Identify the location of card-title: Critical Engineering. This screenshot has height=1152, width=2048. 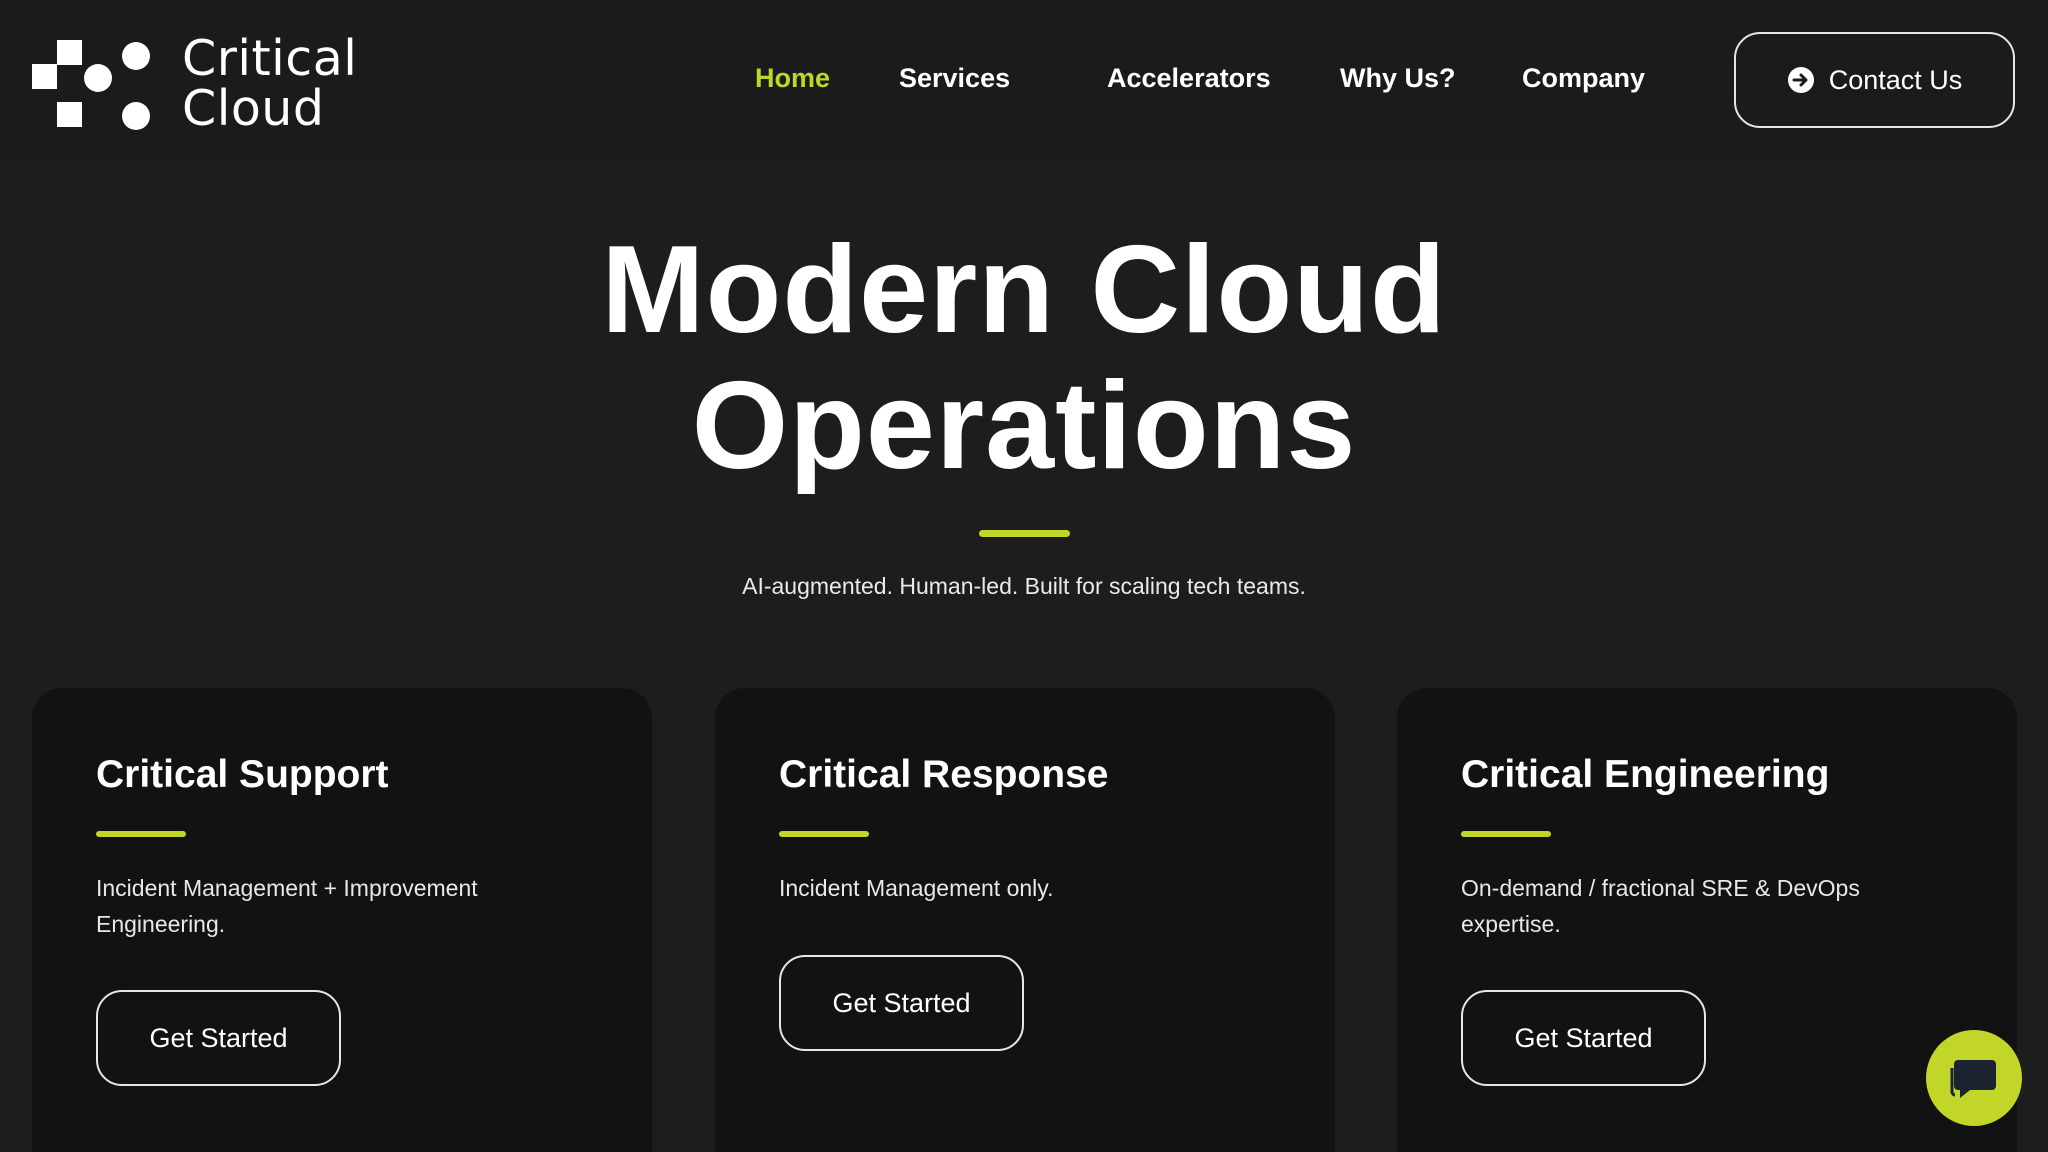
(1645, 774).